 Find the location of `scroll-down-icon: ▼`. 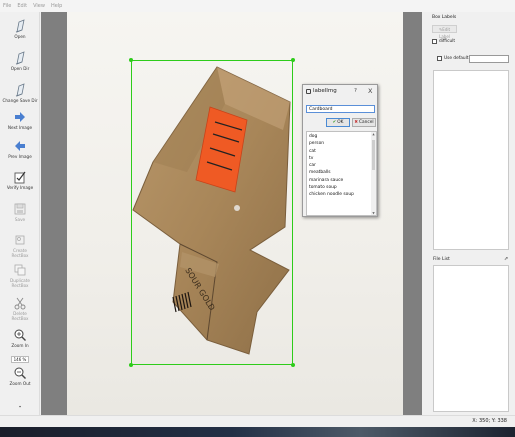

scroll-down-icon: ▼ is located at coordinates (373, 213).